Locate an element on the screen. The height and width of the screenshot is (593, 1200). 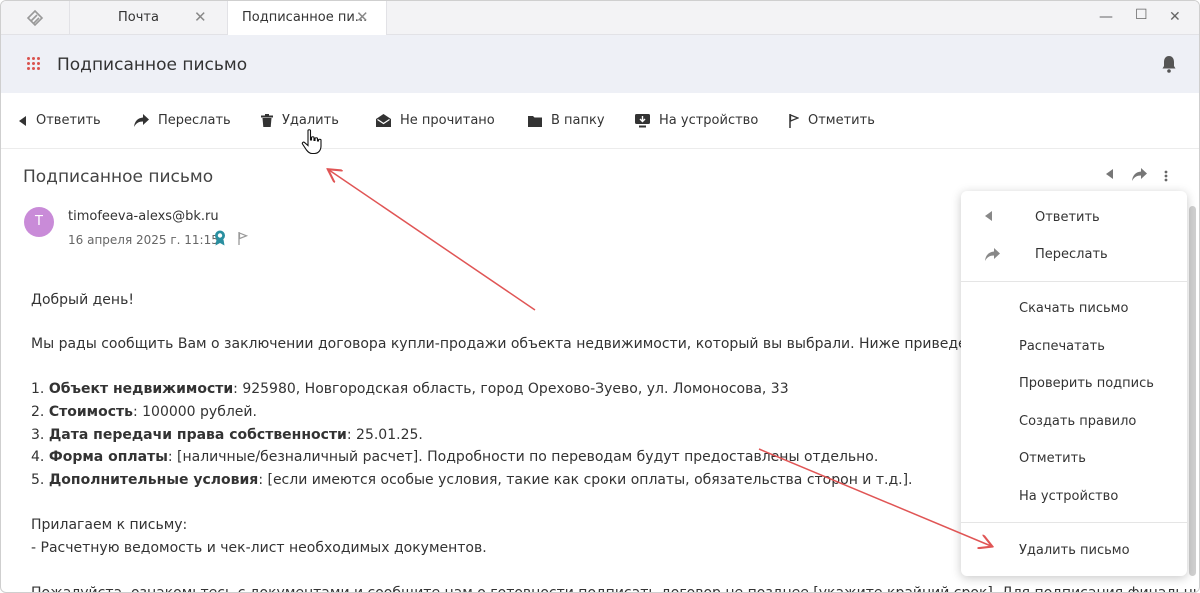
forward-button: Переслать is located at coordinates (182, 120).